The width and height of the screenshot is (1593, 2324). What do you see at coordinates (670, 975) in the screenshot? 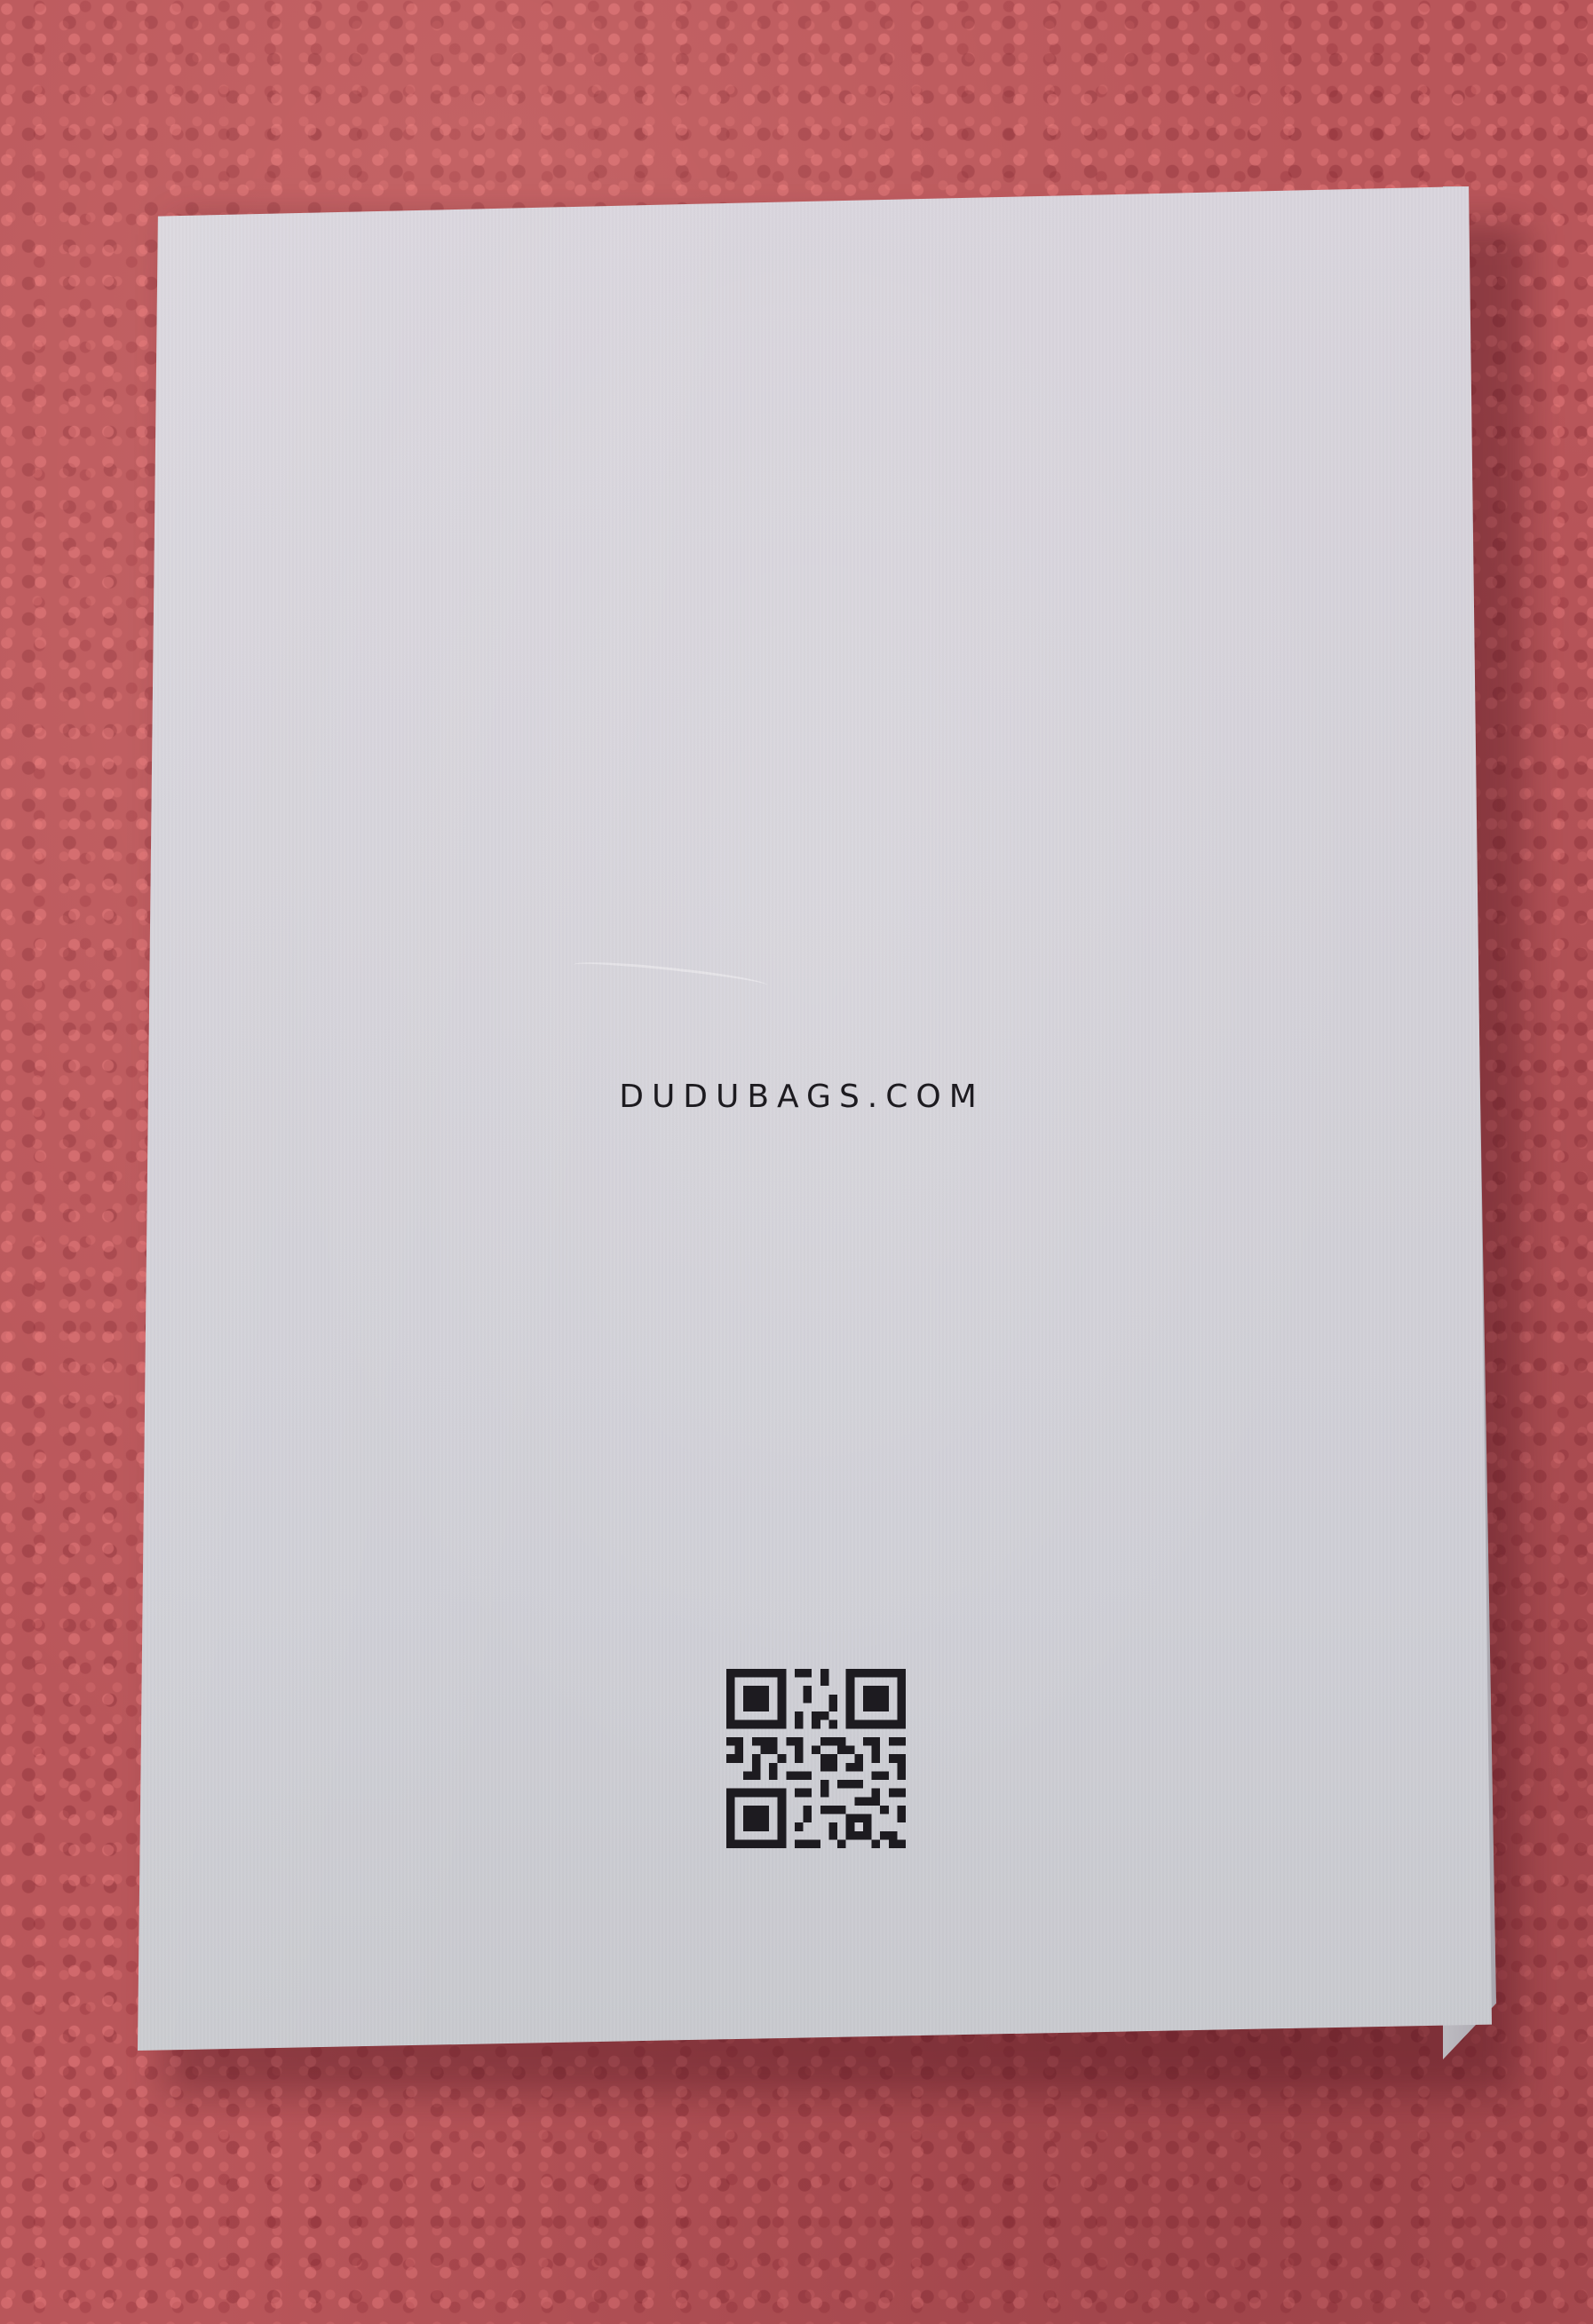
I see `lid-scuff-mark` at bounding box center [670, 975].